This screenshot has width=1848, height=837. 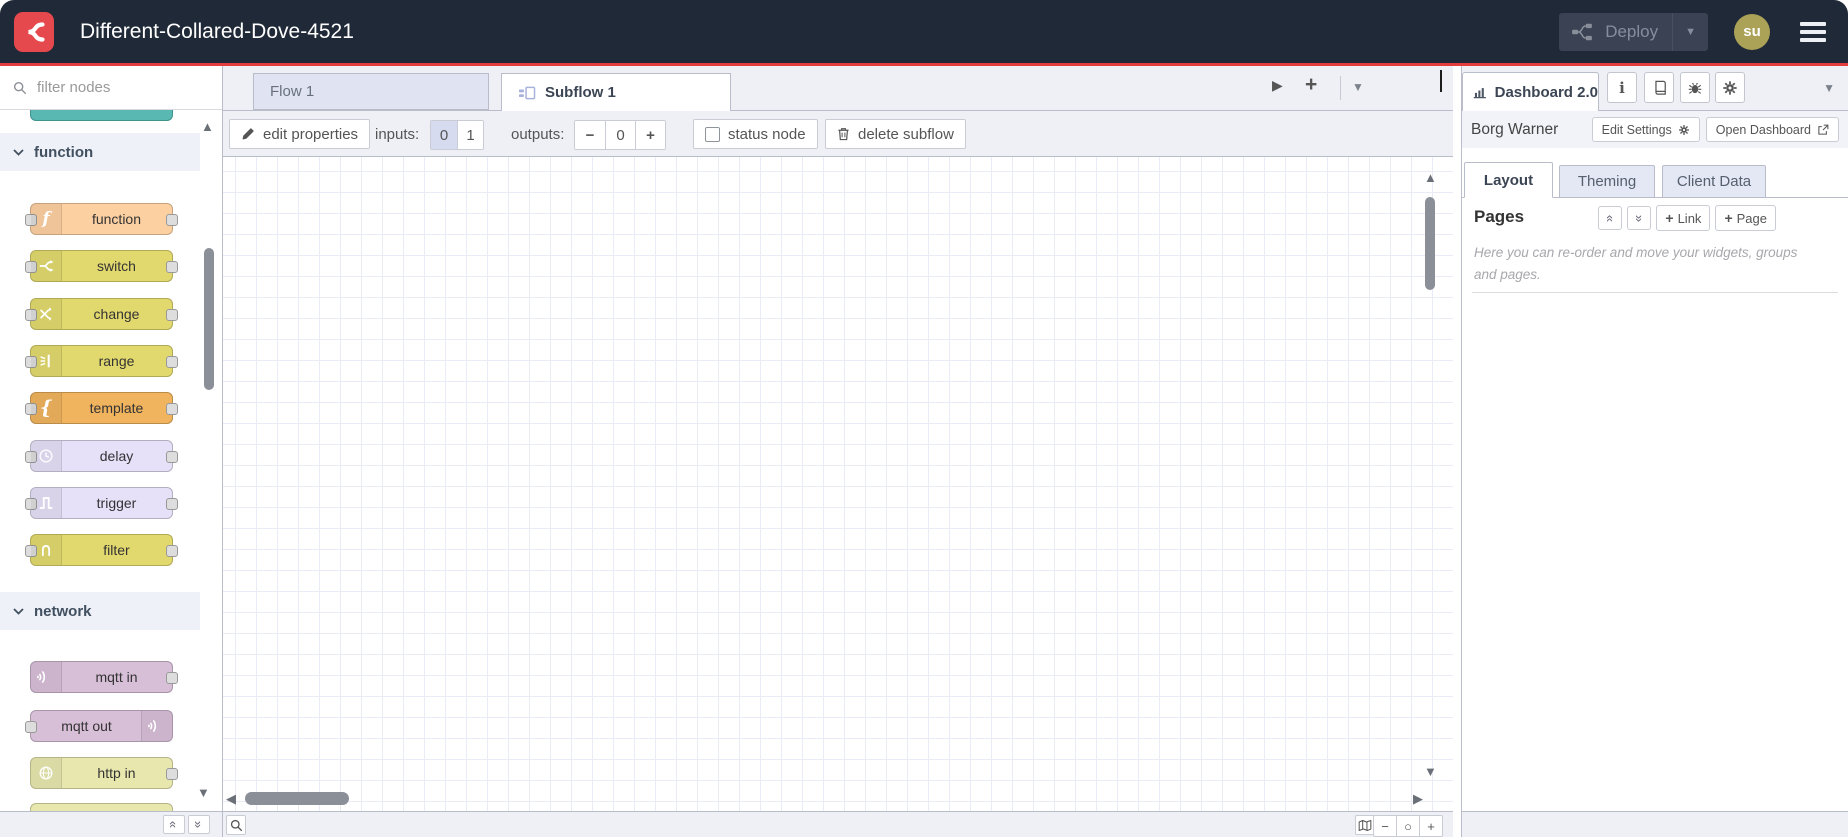 I want to click on search-icon, so click(x=236, y=825).